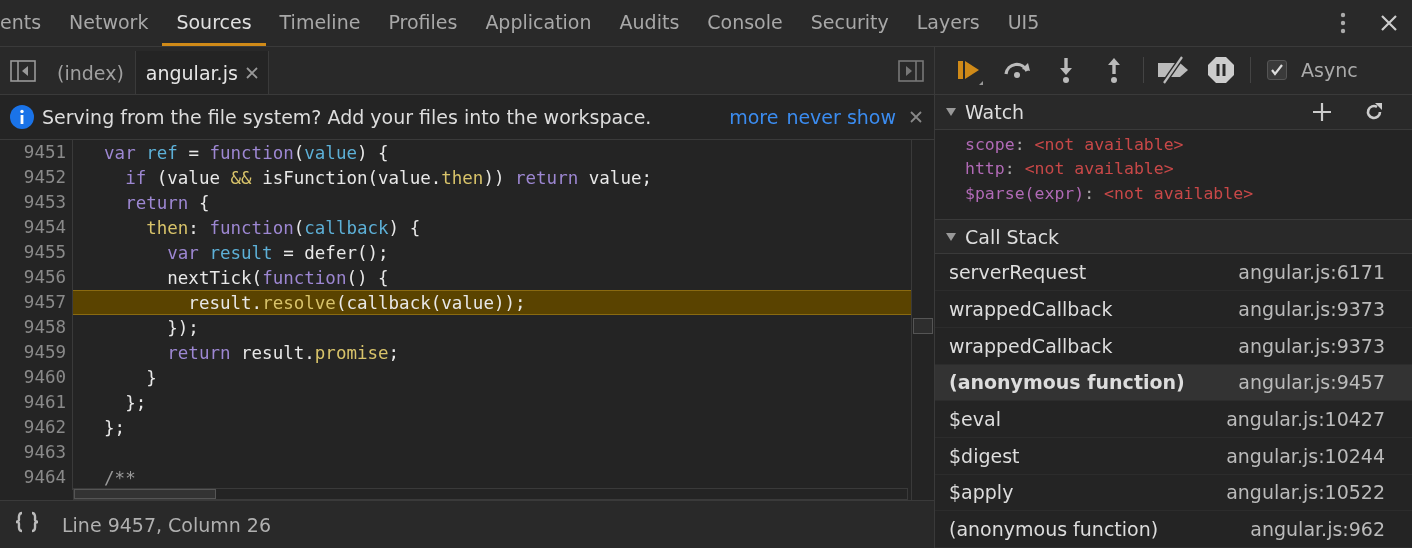  What do you see at coordinates (1110, 194) in the screenshot?
I see `watch-expression: $parse(expr): <not available>` at bounding box center [1110, 194].